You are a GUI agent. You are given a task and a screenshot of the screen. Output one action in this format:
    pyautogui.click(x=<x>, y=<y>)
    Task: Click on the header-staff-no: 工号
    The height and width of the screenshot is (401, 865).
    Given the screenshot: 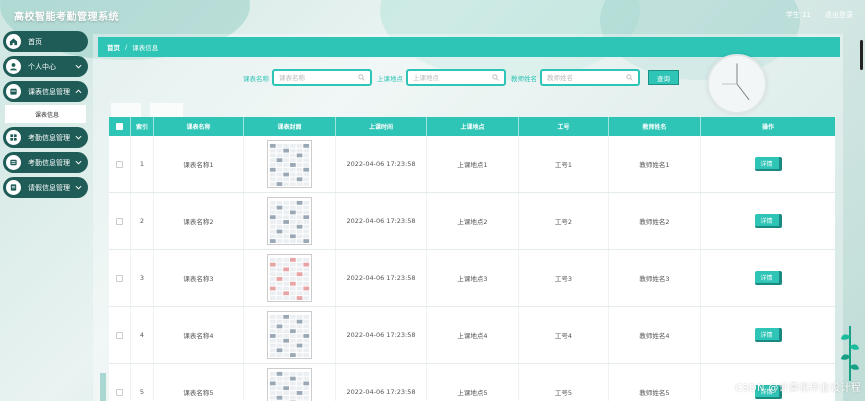 What is the action you would take?
    pyautogui.click(x=564, y=126)
    